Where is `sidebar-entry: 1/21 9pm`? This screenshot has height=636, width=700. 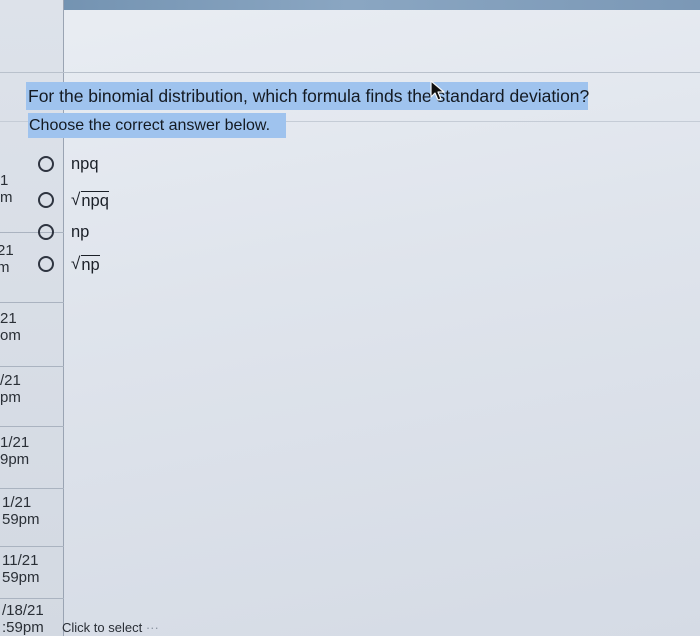 sidebar-entry: 1/21 9pm is located at coordinates (30, 451).